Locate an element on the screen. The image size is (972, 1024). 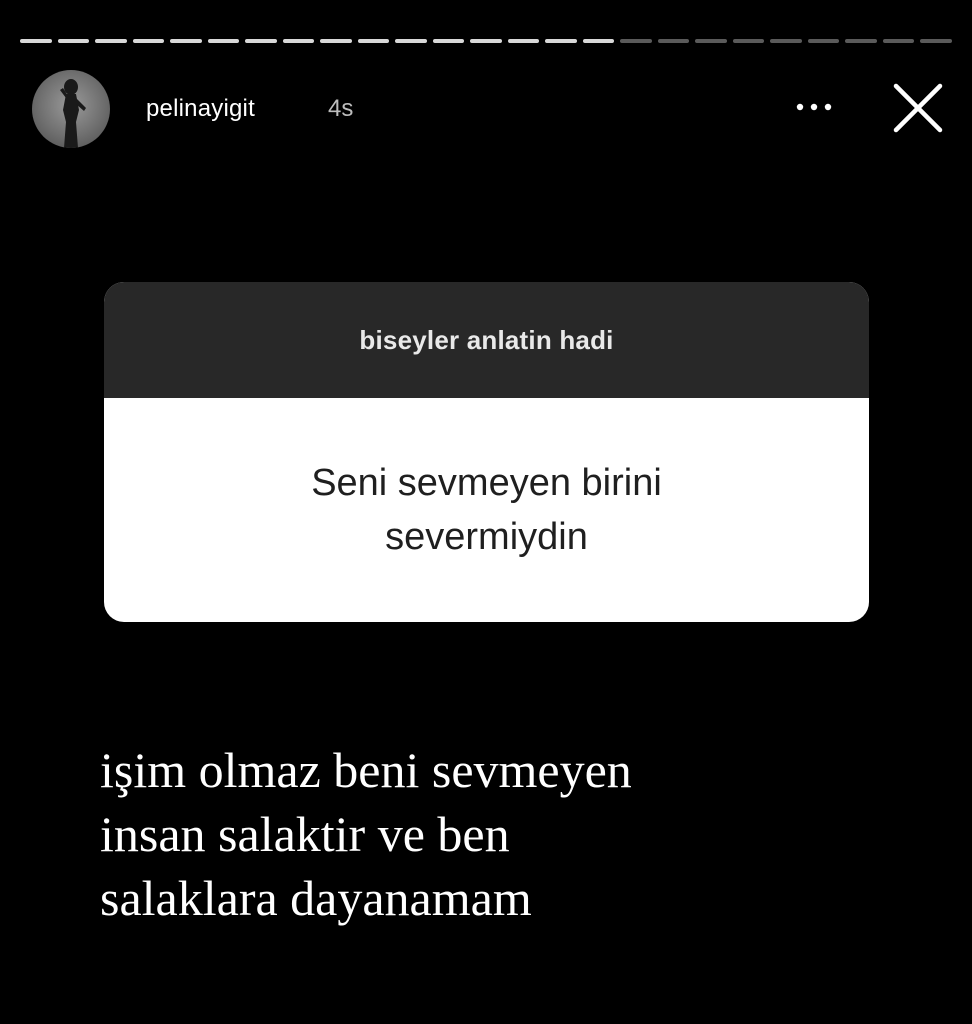
more-options-button is located at coordinates (814, 107).